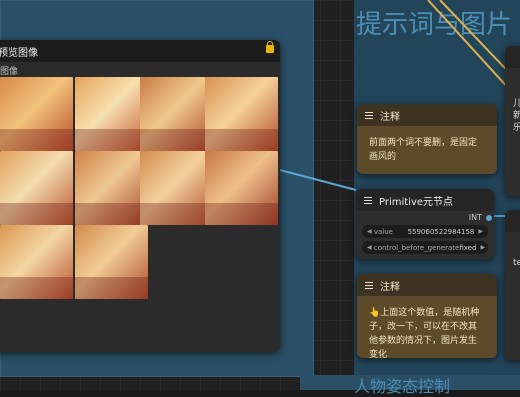 The height and width of the screenshot is (397, 520). I want to click on prompt-node-partial: 儿 新 乐, so click(512, 121).